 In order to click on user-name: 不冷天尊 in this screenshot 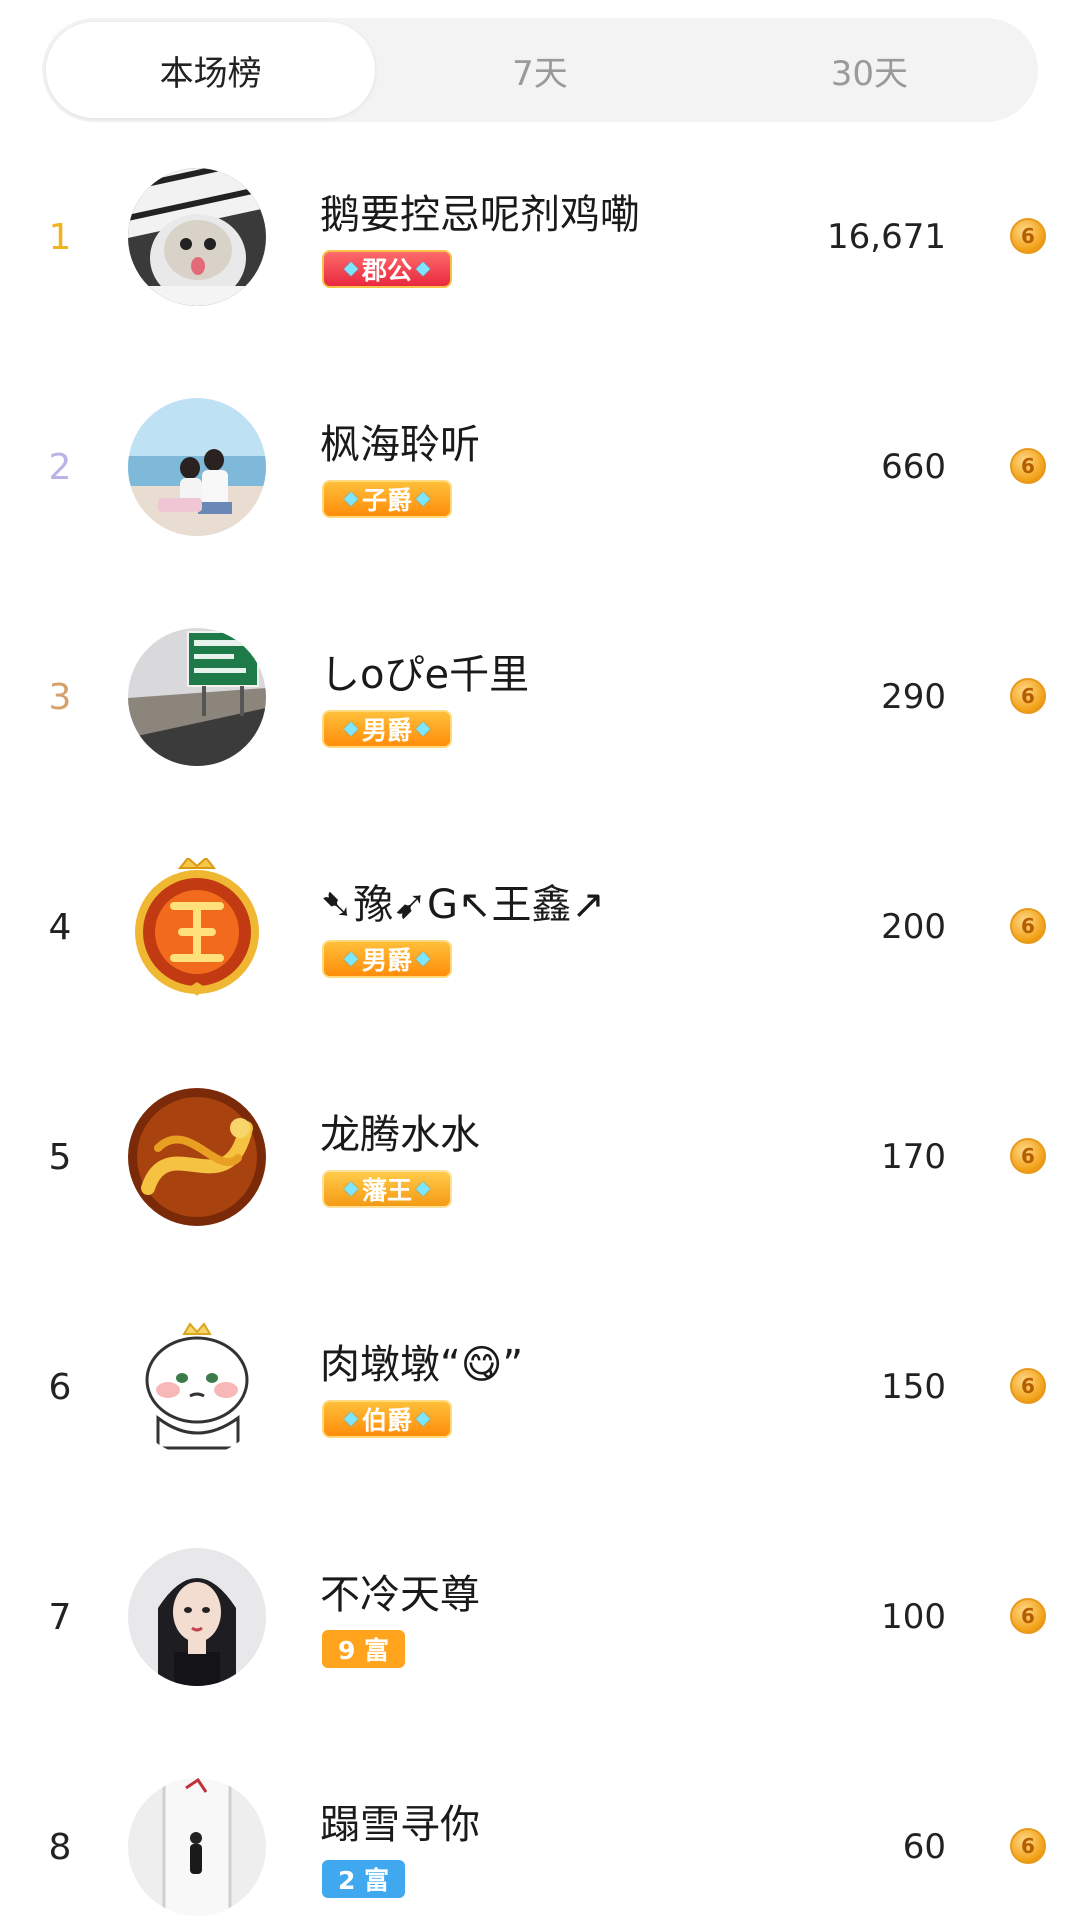, I will do `click(400, 1591)`.